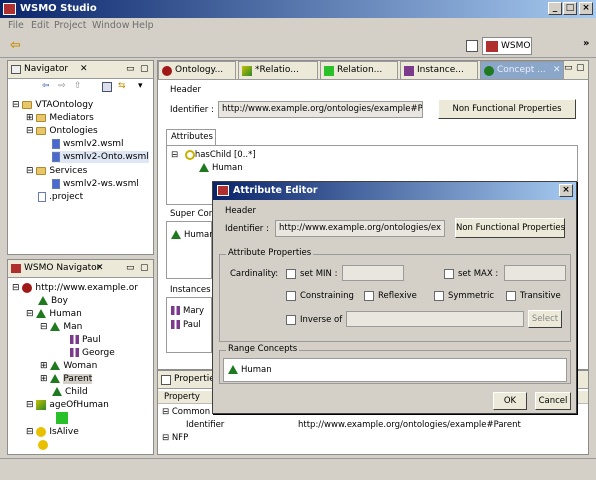 This screenshot has height=480, width=596. I want to click on inverse-of-input, so click(435, 319).